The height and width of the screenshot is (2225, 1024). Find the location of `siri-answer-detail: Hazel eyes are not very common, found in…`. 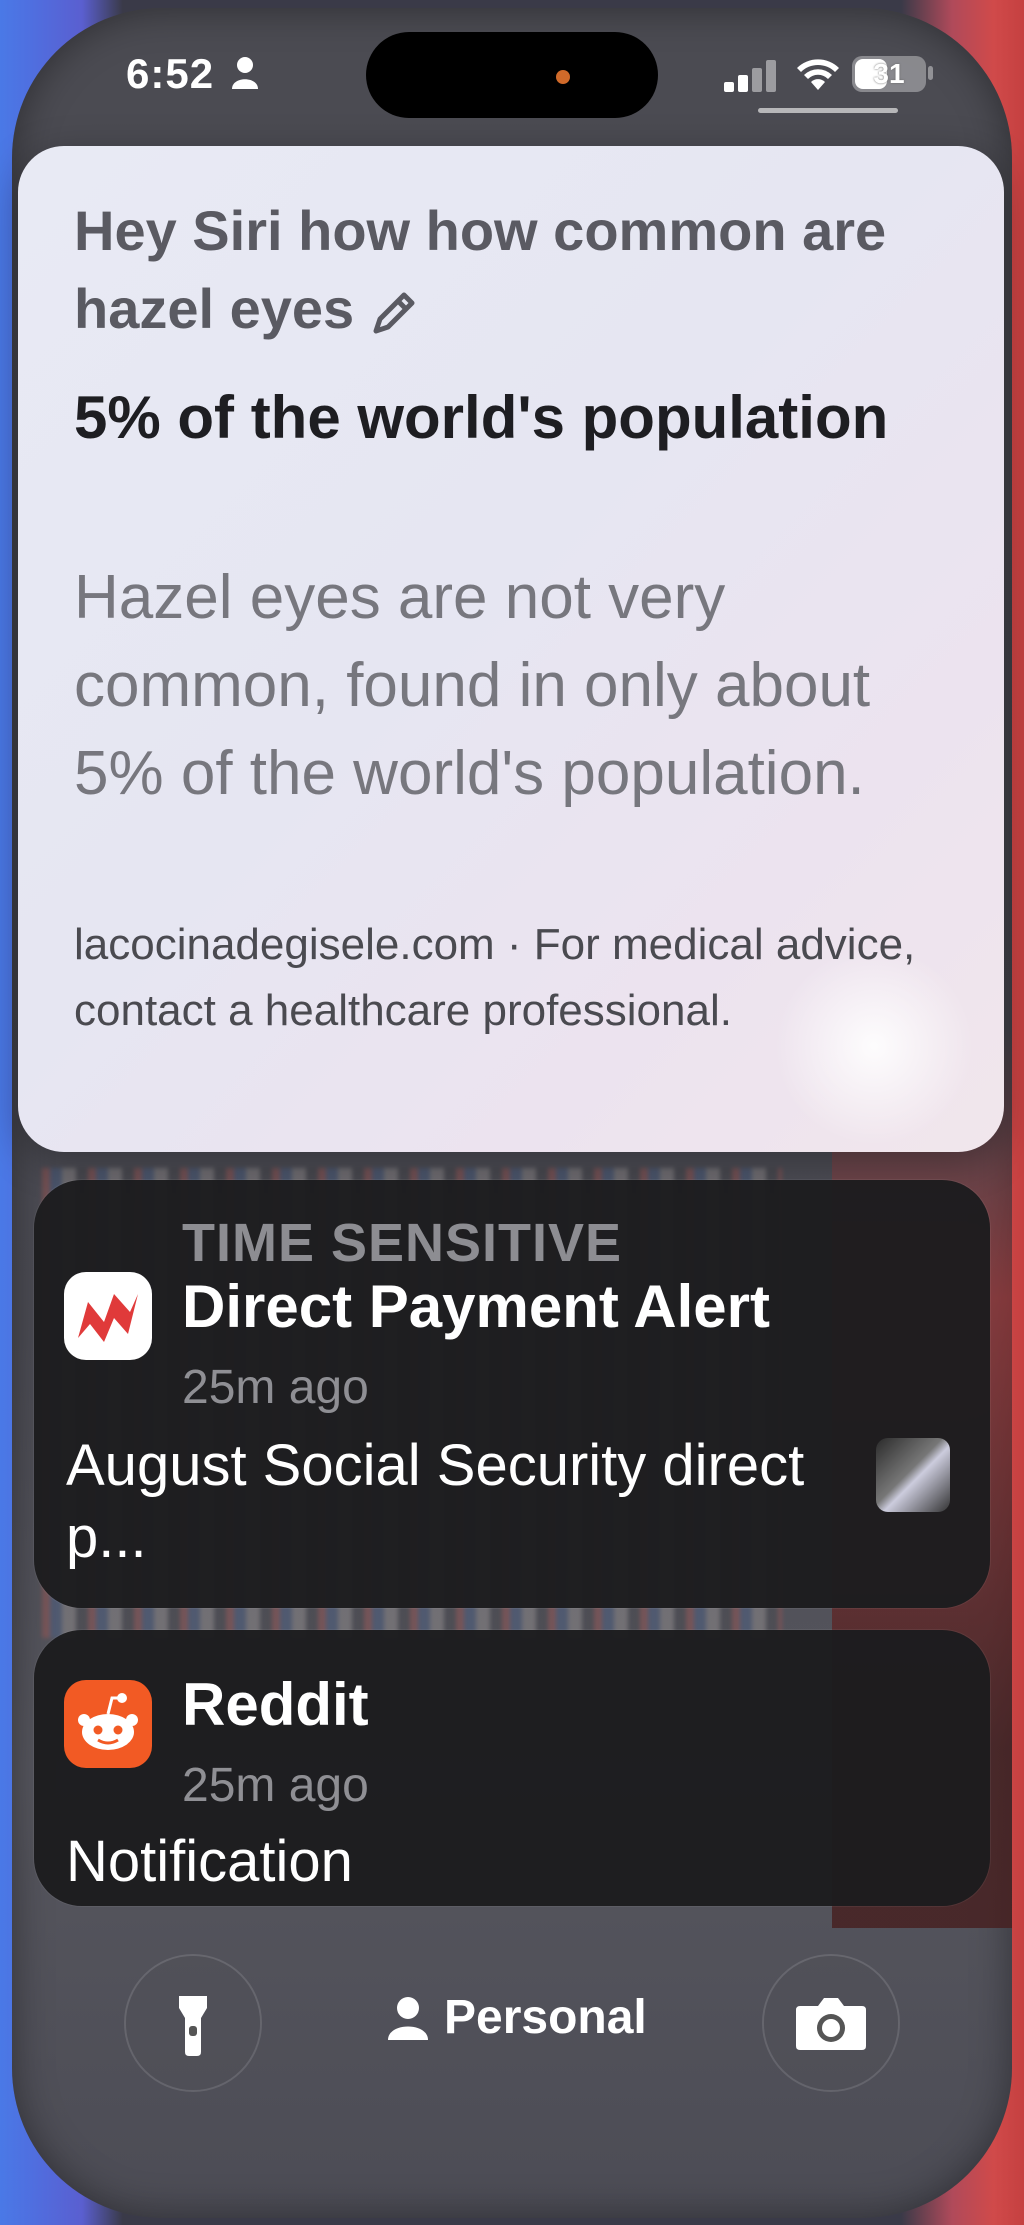

siri-answer-detail: Hazel eyes are not very common, found in… is located at coordinates (472, 685).